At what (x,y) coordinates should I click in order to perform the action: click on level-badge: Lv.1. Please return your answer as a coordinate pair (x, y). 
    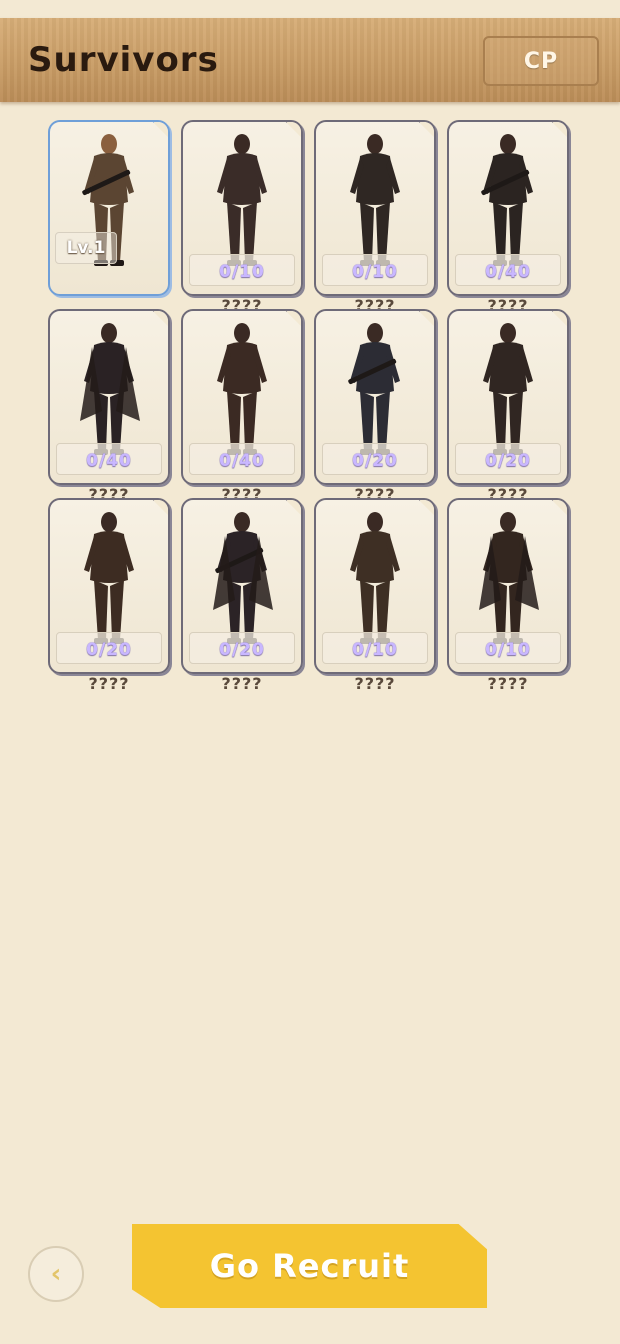
    Looking at the image, I should click on (86, 248).